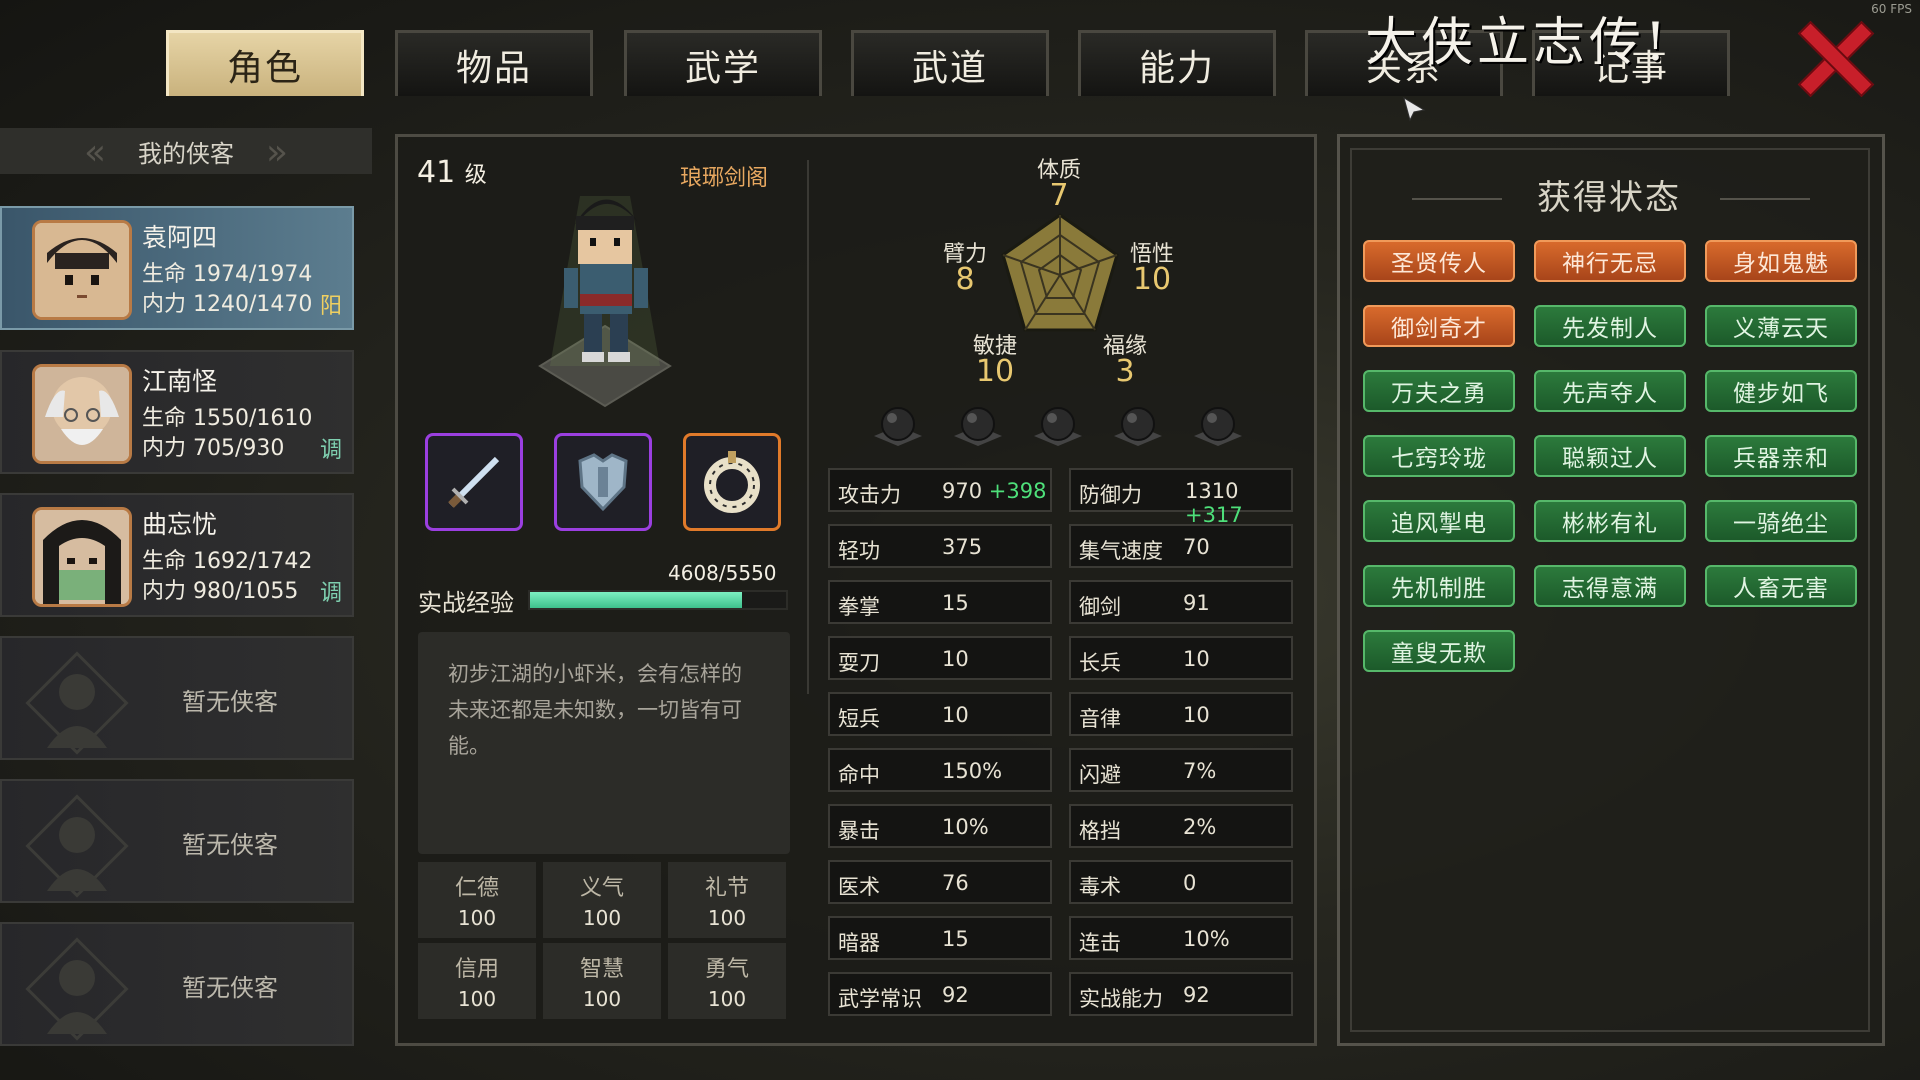 The height and width of the screenshot is (1080, 1920). What do you see at coordinates (1121, 999) in the screenshot?
I see `stat-label: 实战能力` at bounding box center [1121, 999].